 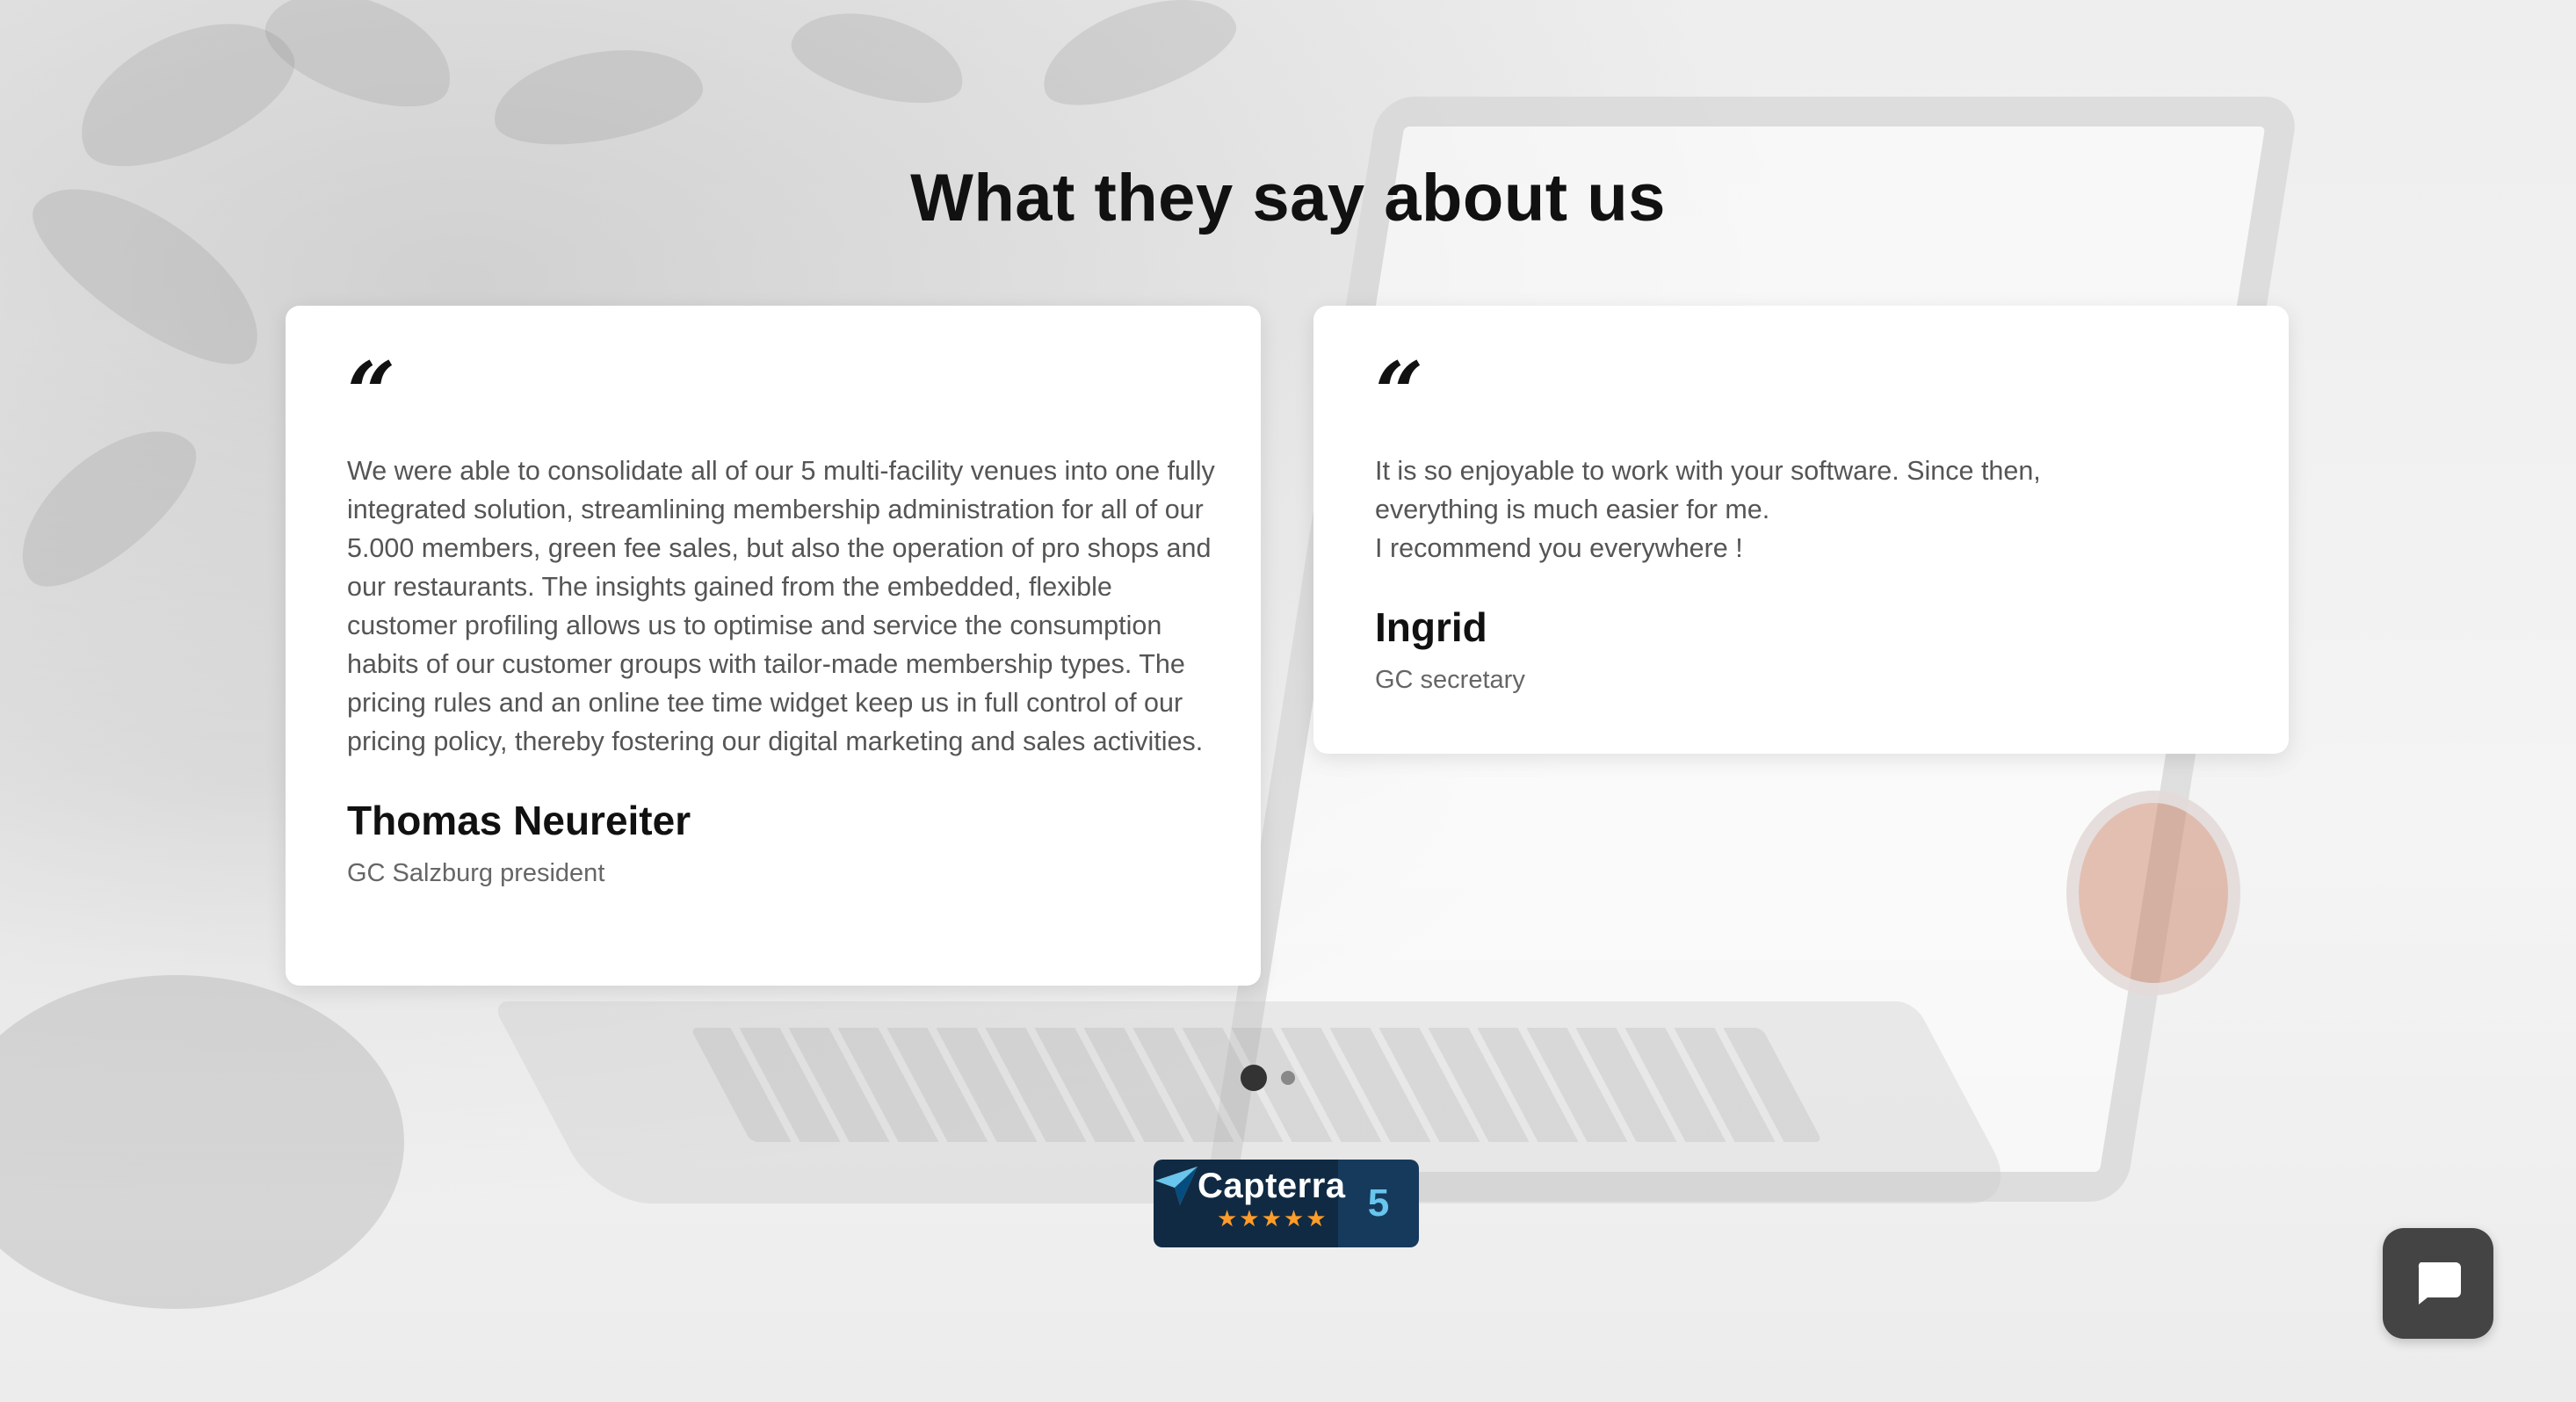 I want to click on capterra-stars-icon: ★★★★★, so click(x=1272, y=1218).